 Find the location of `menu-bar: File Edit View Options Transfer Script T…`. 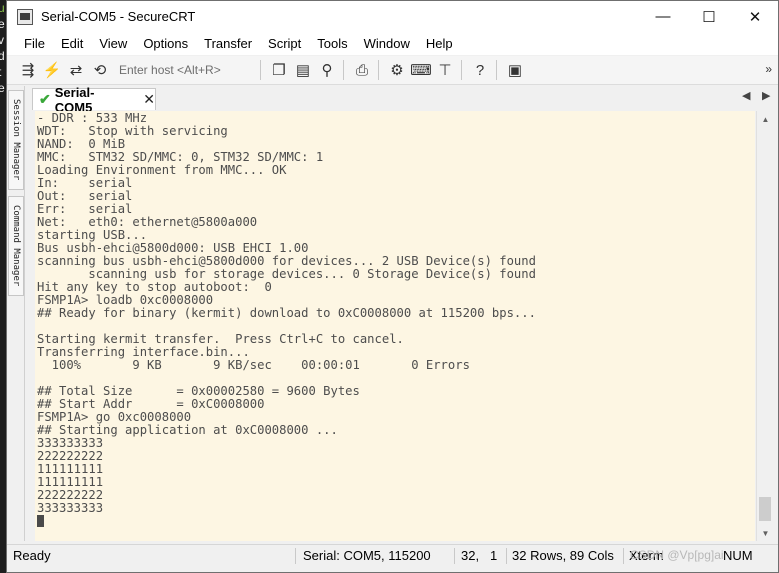

menu-bar: File Edit View Options Transfer Script T… is located at coordinates (392, 43).